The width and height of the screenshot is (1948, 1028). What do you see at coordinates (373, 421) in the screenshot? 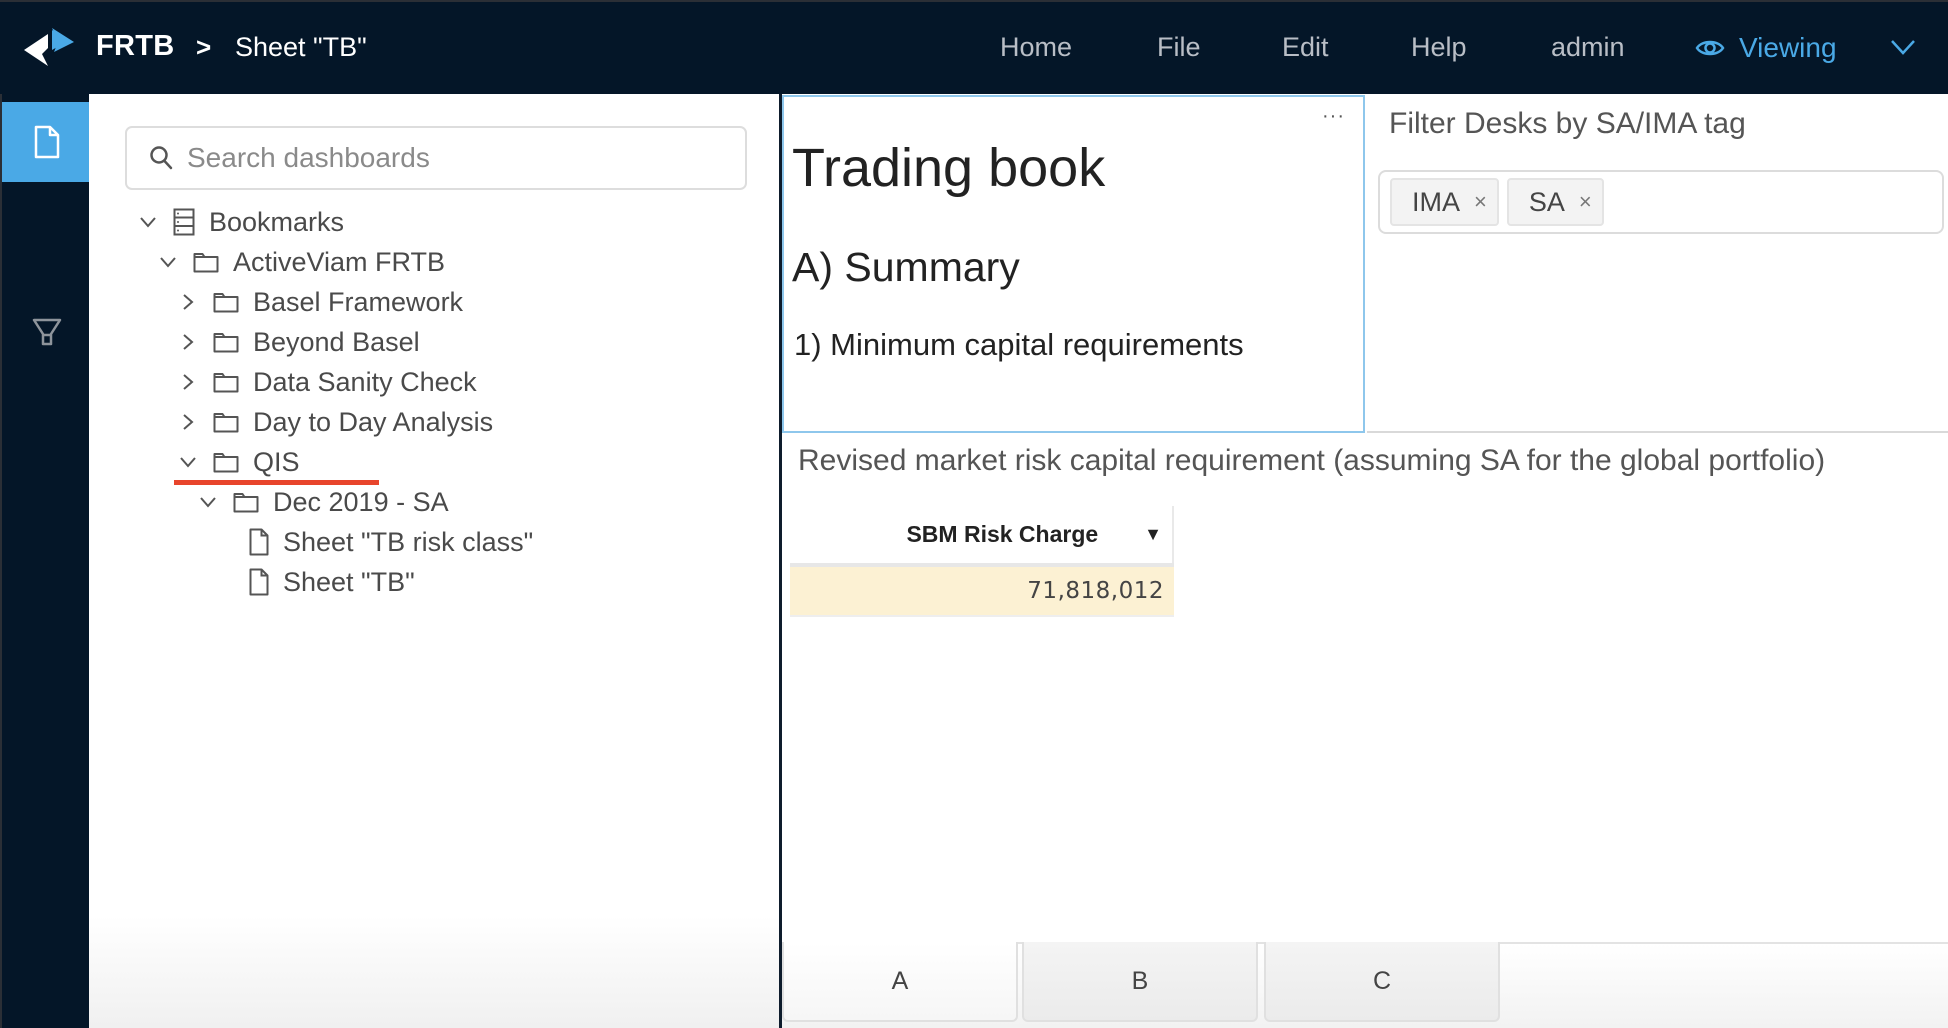
I see `tree-item-label: Day to Day Analysis` at bounding box center [373, 421].